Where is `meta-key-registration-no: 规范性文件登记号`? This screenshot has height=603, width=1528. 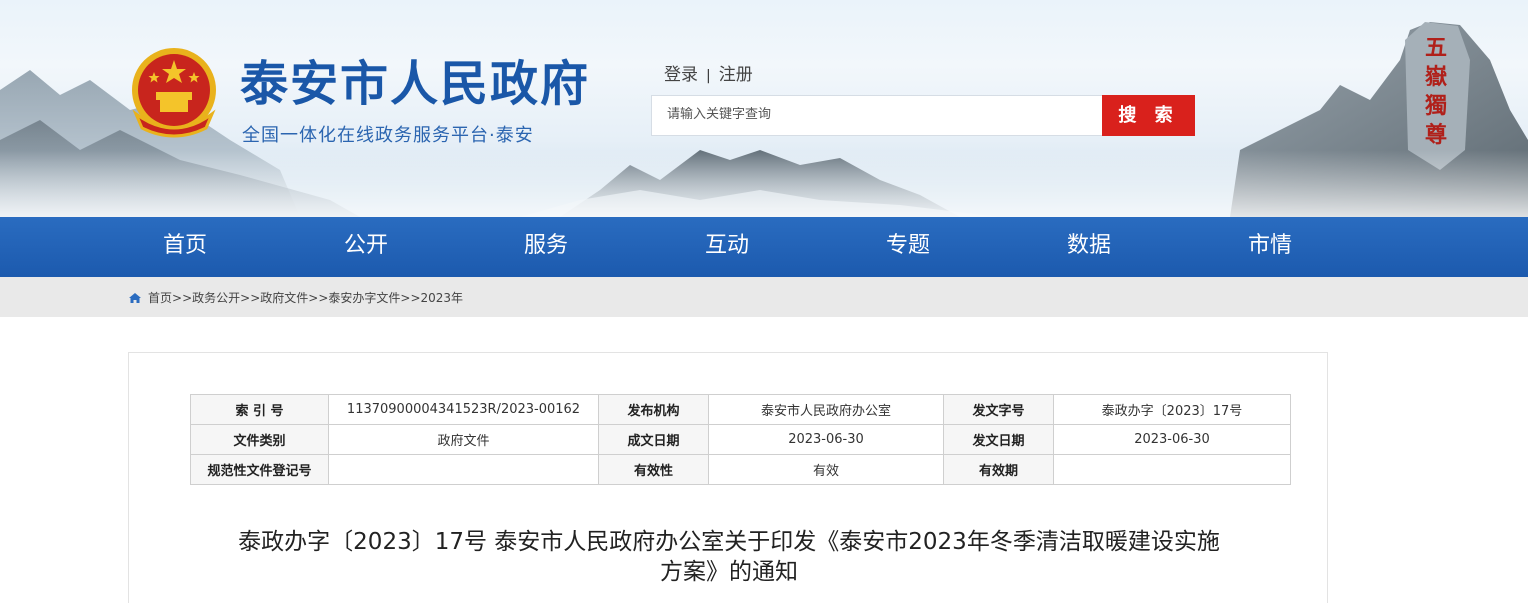
meta-key-registration-no: 规范性文件登记号 is located at coordinates (259, 469).